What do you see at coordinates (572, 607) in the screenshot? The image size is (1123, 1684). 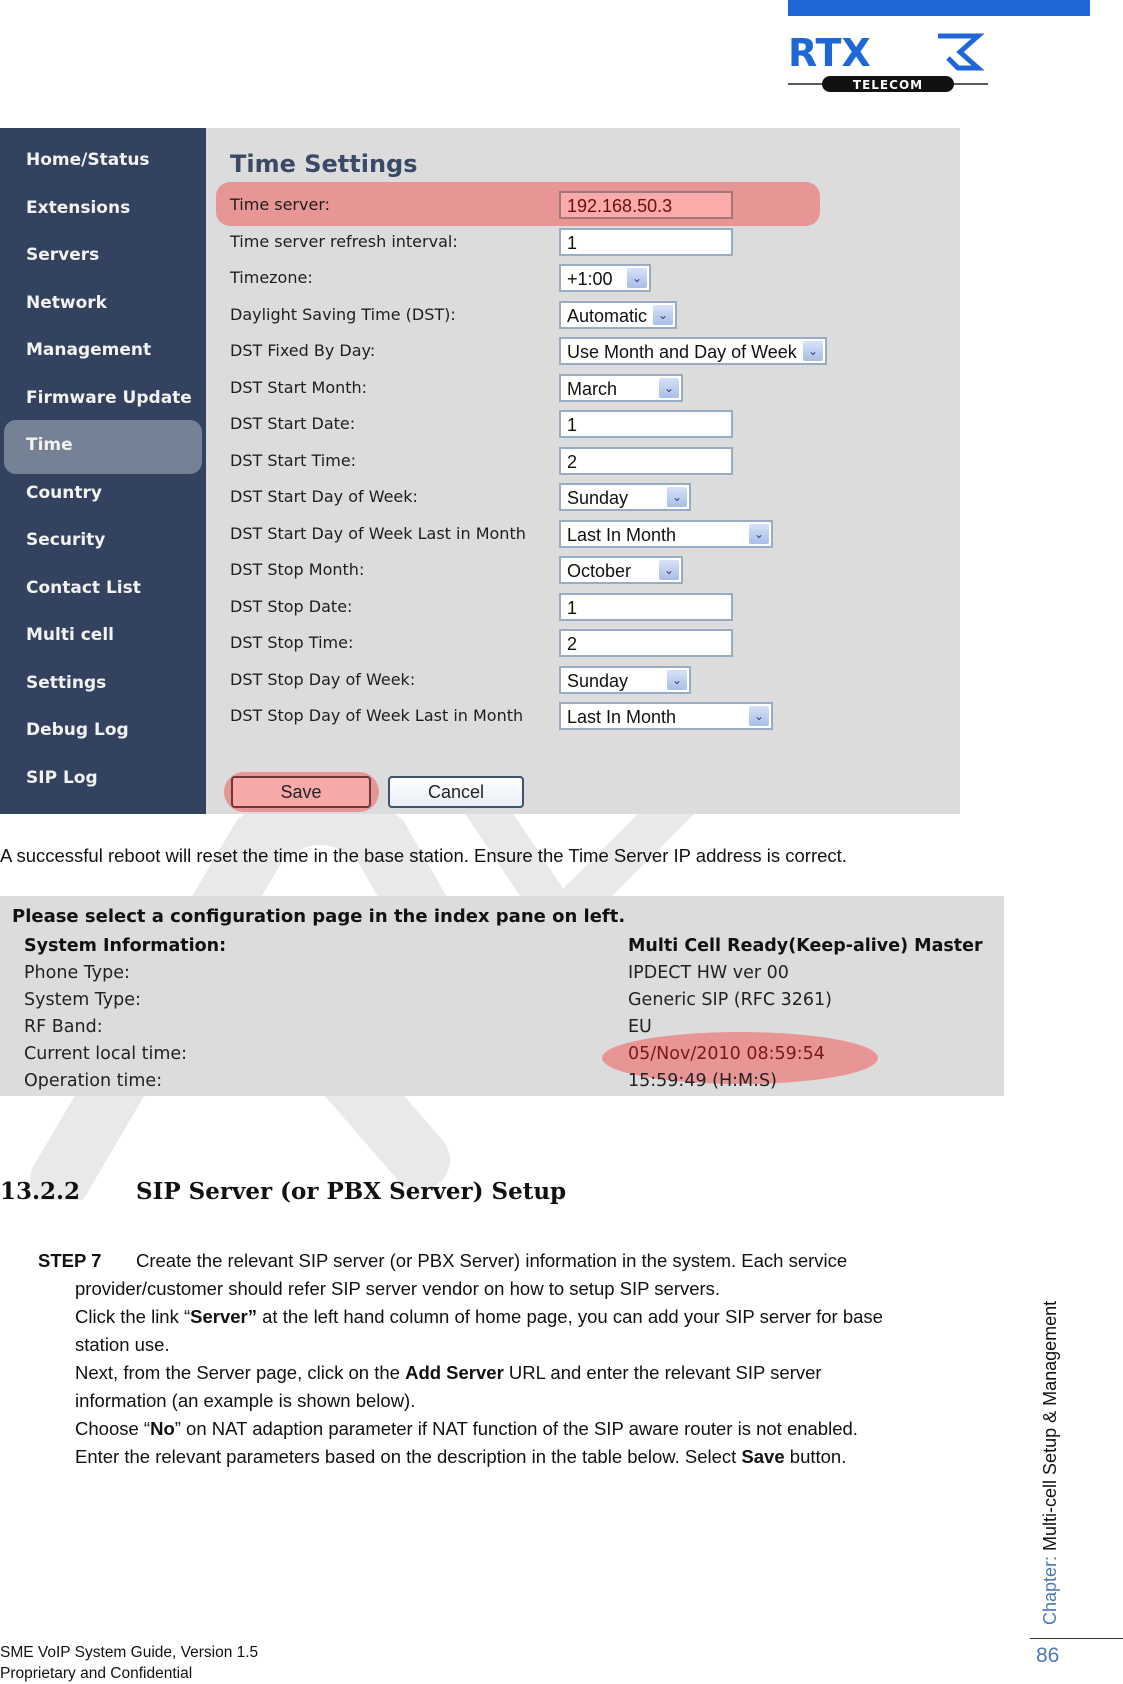 I see `dst-stop-date-value: 1` at bounding box center [572, 607].